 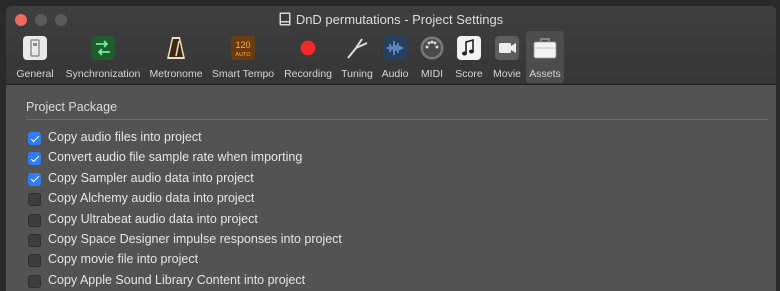 What do you see at coordinates (432, 48) in the screenshot?
I see `midi-icon` at bounding box center [432, 48].